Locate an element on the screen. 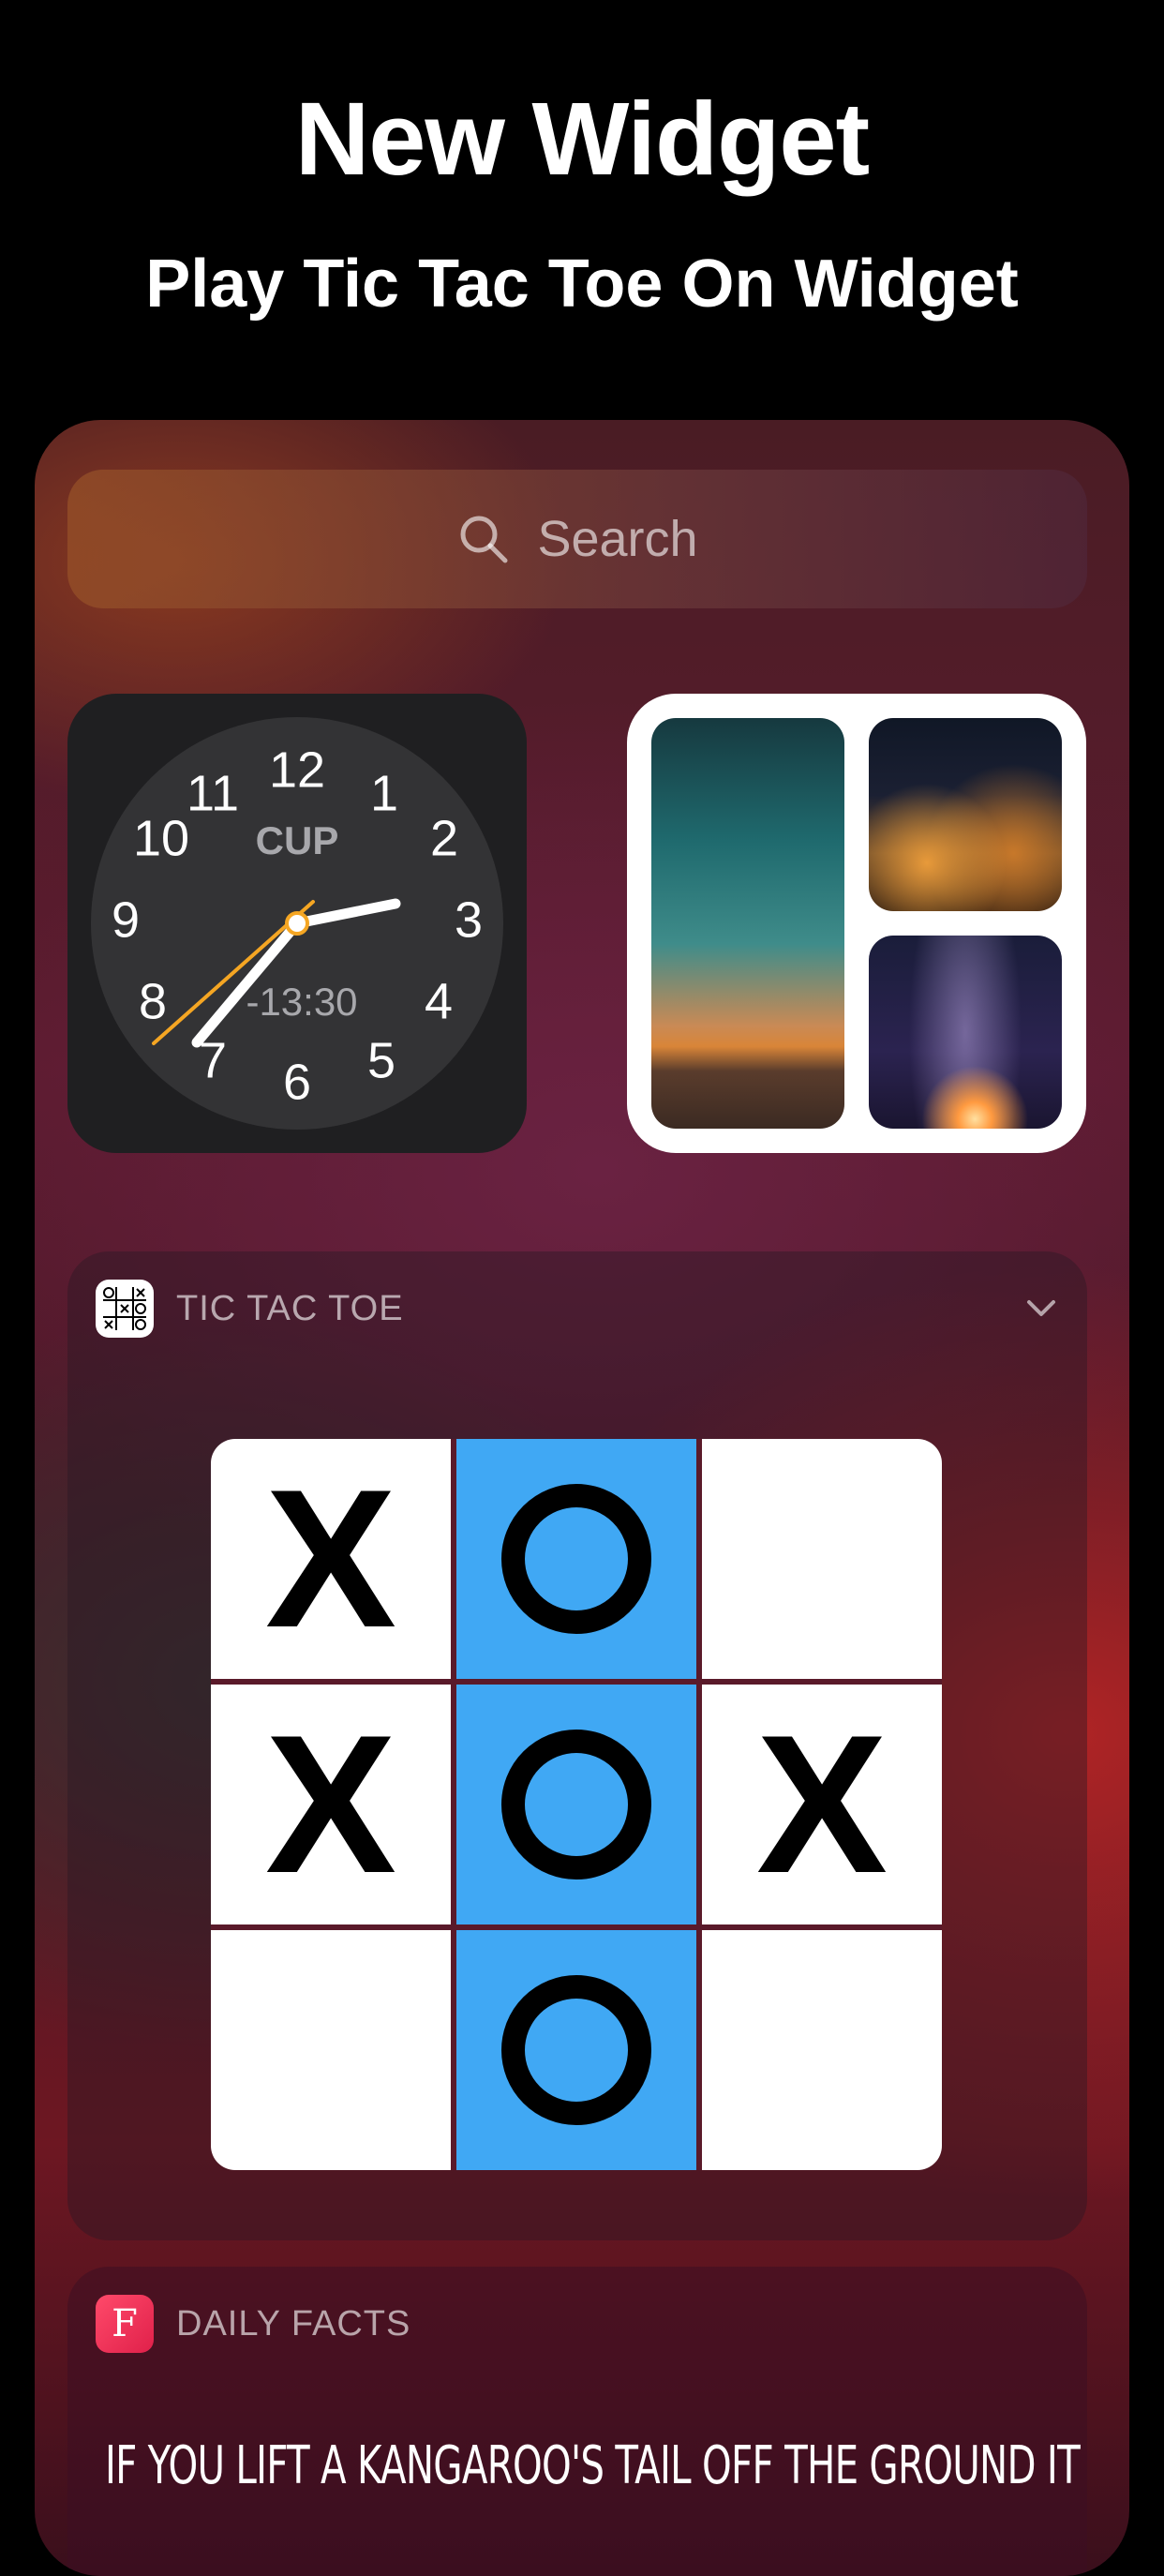 This screenshot has width=1164, height=2576. clock-face: 12 1 2 3 4 5 6 7 8 9 10 11 CUP -13:30 is located at coordinates (297, 924).